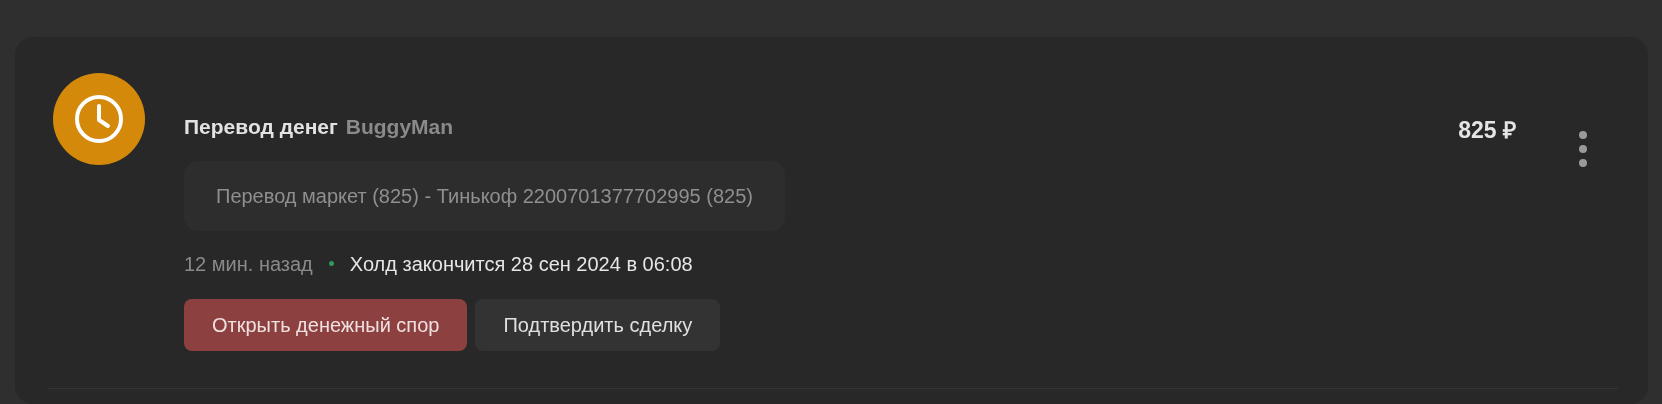 The image size is (1662, 404). What do you see at coordinates (248, 264) in the screenshot?
I see `timestamp: 12 мин. назад` at bounding box center [248, 264].